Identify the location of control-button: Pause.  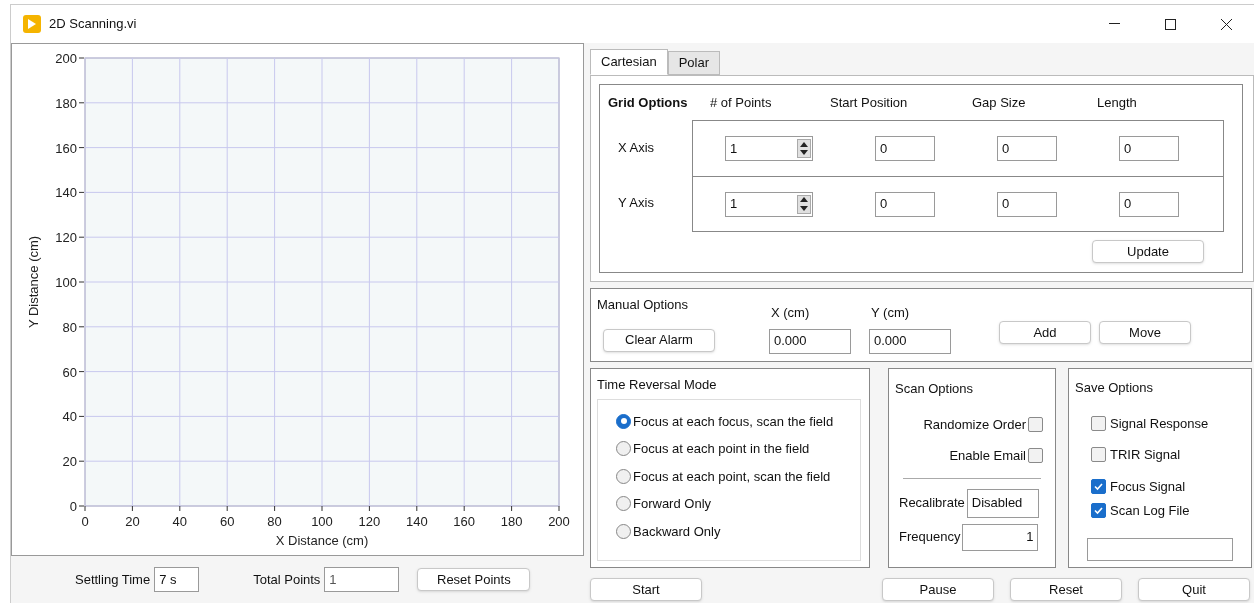
(938, 589).